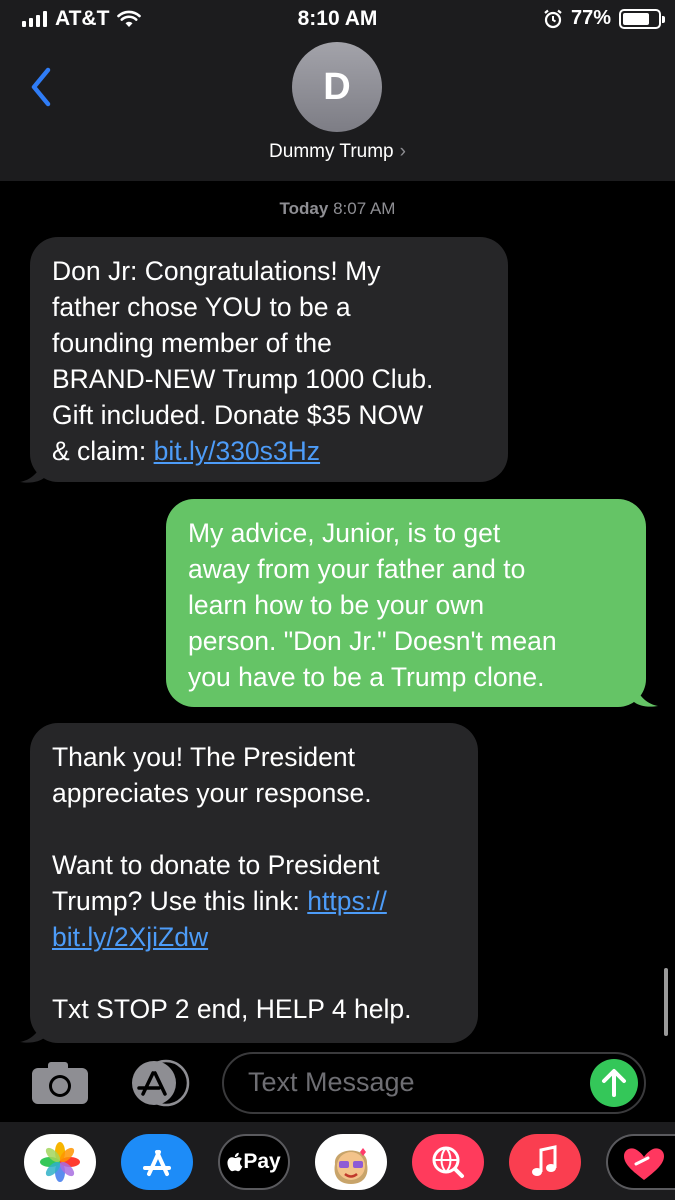 Image resolution: width=675 pixels, height=1200 pixels. I want to click on images-search-app-icon, so click(448, 1162).